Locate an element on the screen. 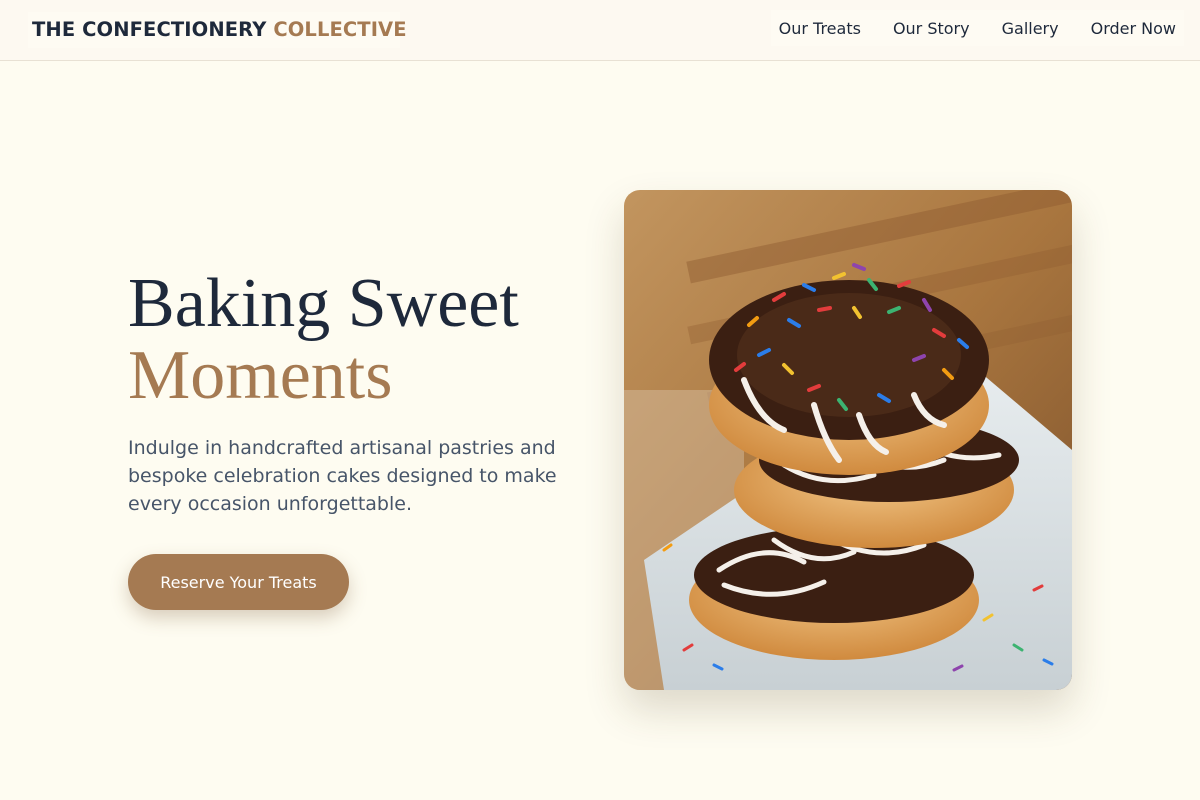  brand-logo: THE CONFECTIONERY COLLECTIVE is located at coordinates (217, 30).